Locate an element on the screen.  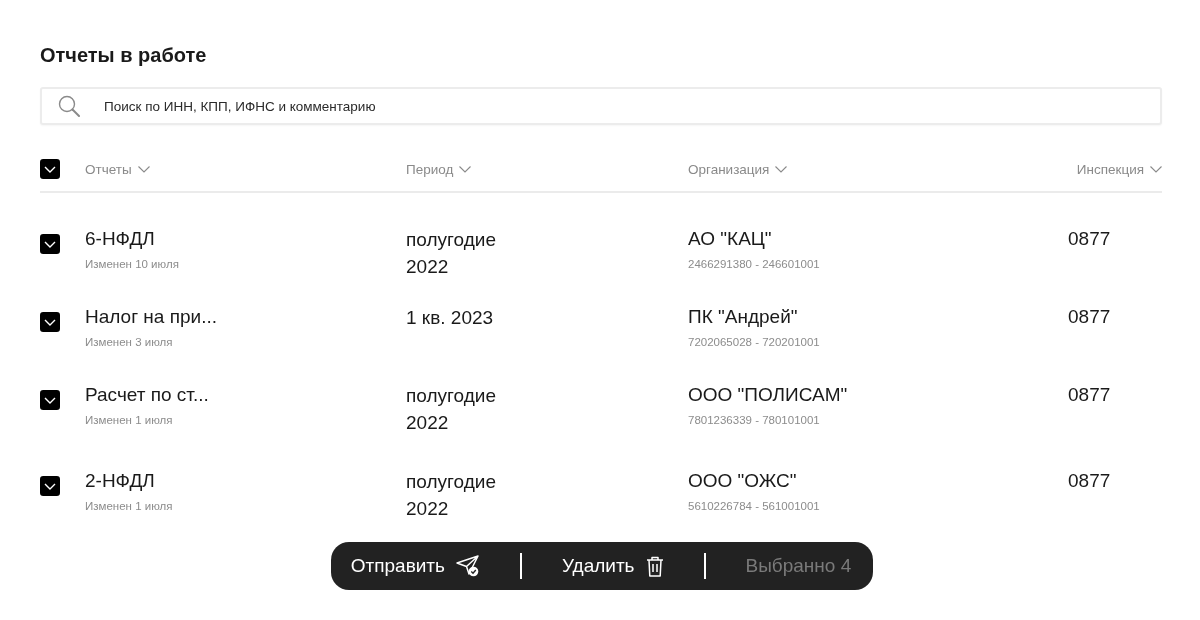
column-header: Период is located at coordinates (439, 169).